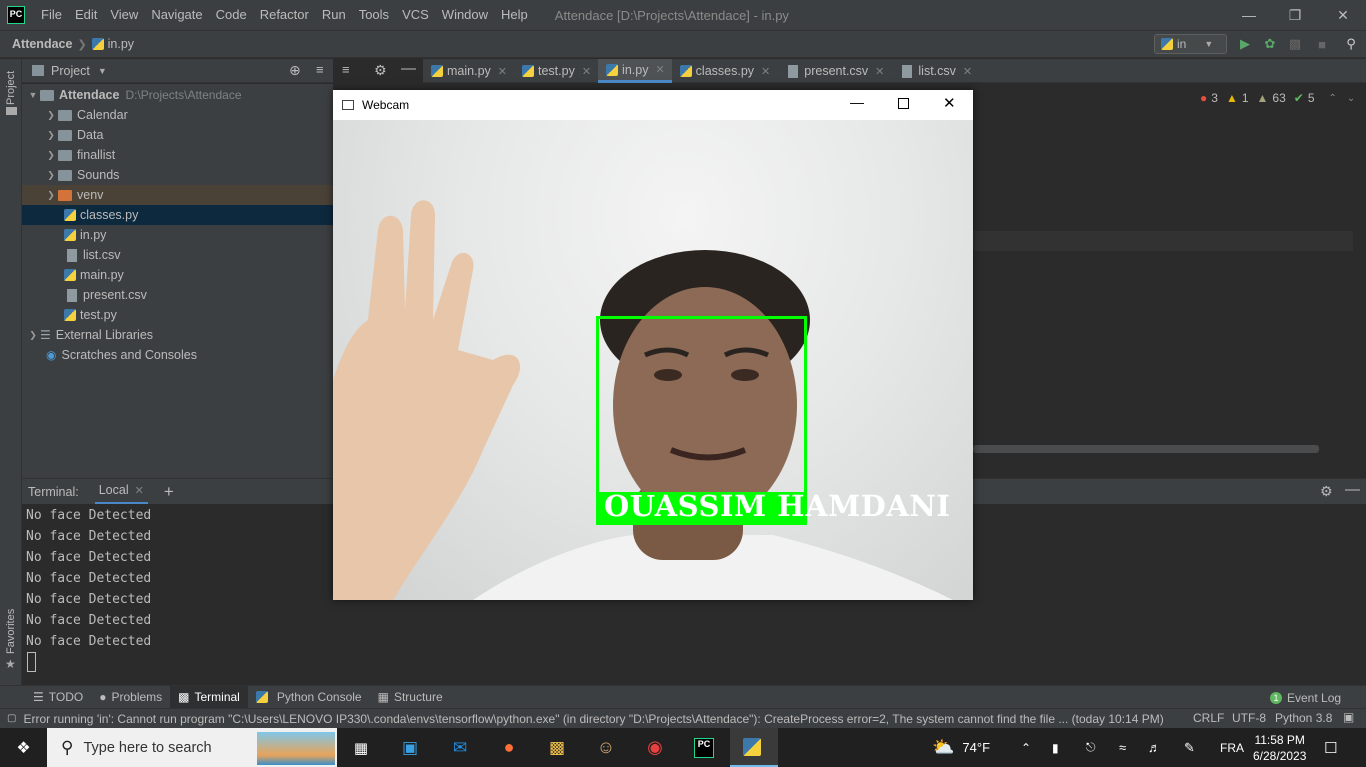 The height and width of the screenshot is (767, 1366). I want to click on tab-main-py: main.py ✕, so click(468, 71).